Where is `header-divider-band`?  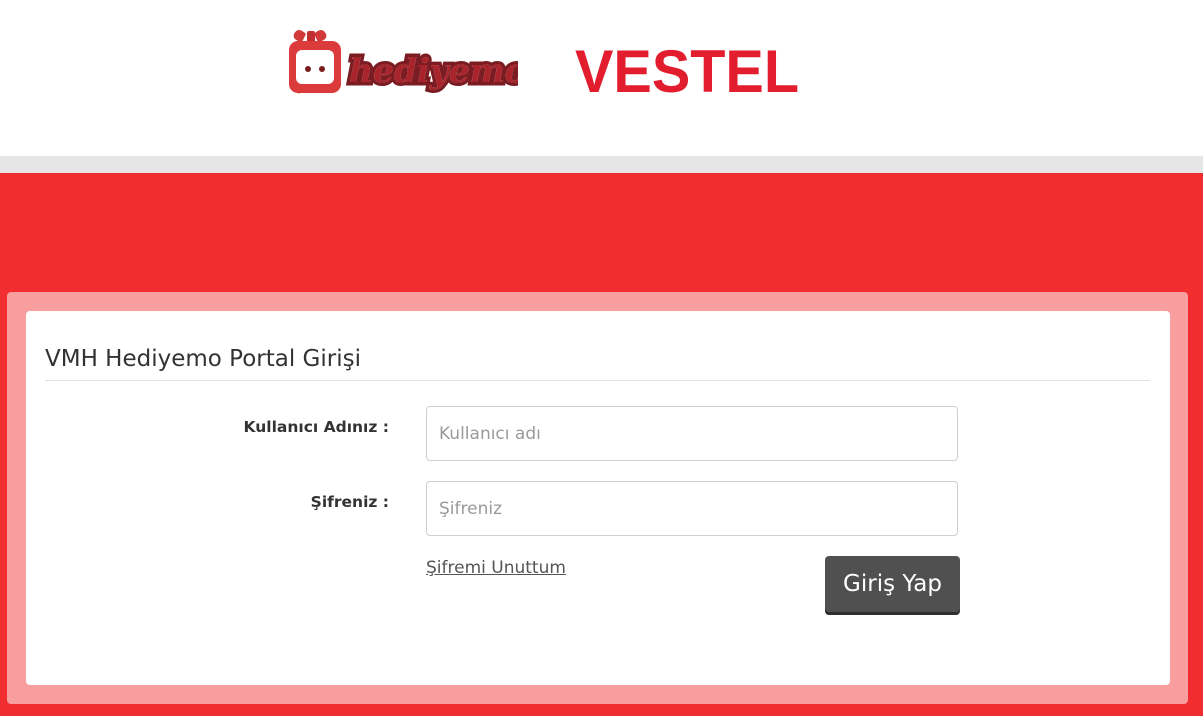
header-divider-band is located at coordinates (601, 164).